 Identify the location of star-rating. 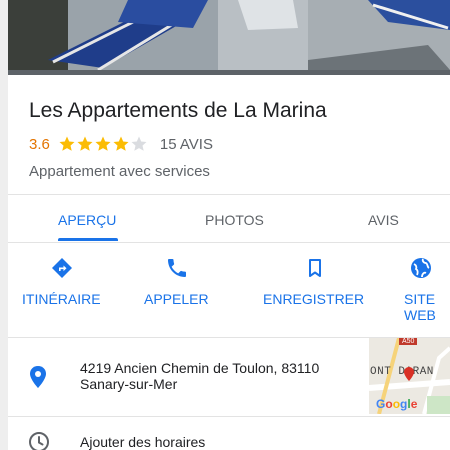
(103, 144).